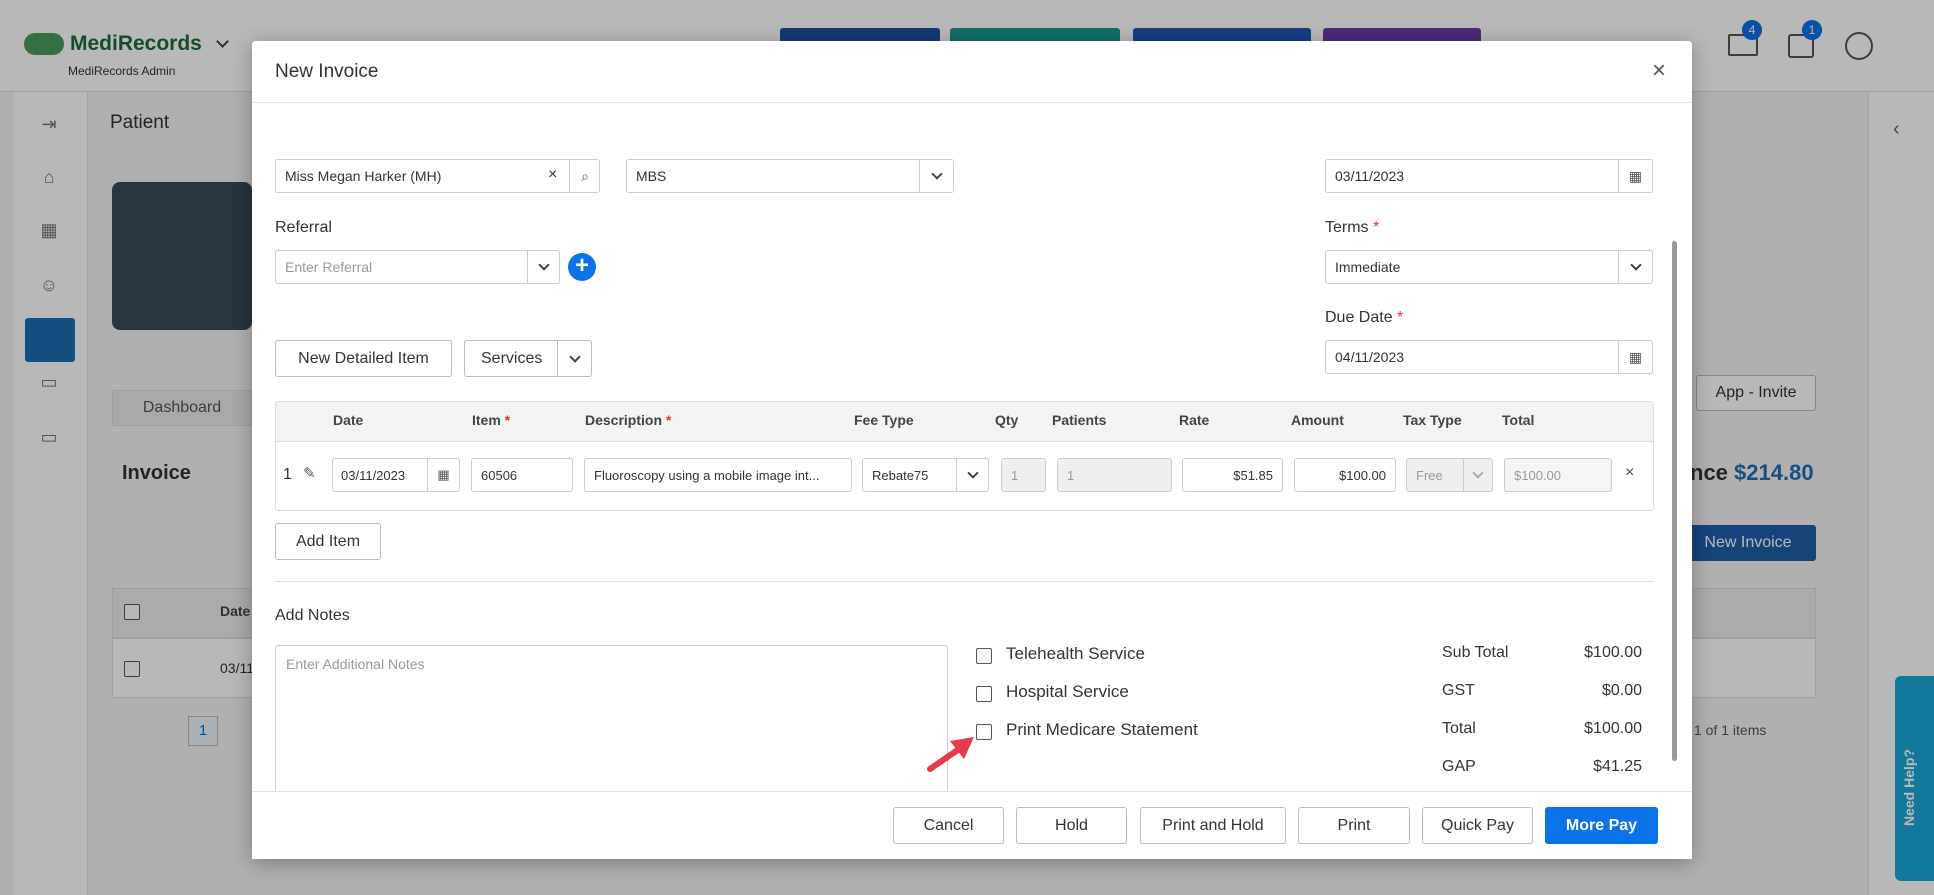 The width and height of the screenshot is (1934, 895). I want to click on fee-type-select: Rebate75, so click(925, 475).